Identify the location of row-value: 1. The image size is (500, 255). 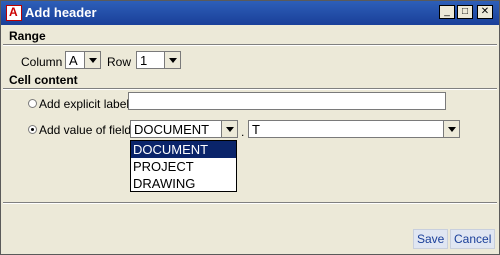
(144, 60).